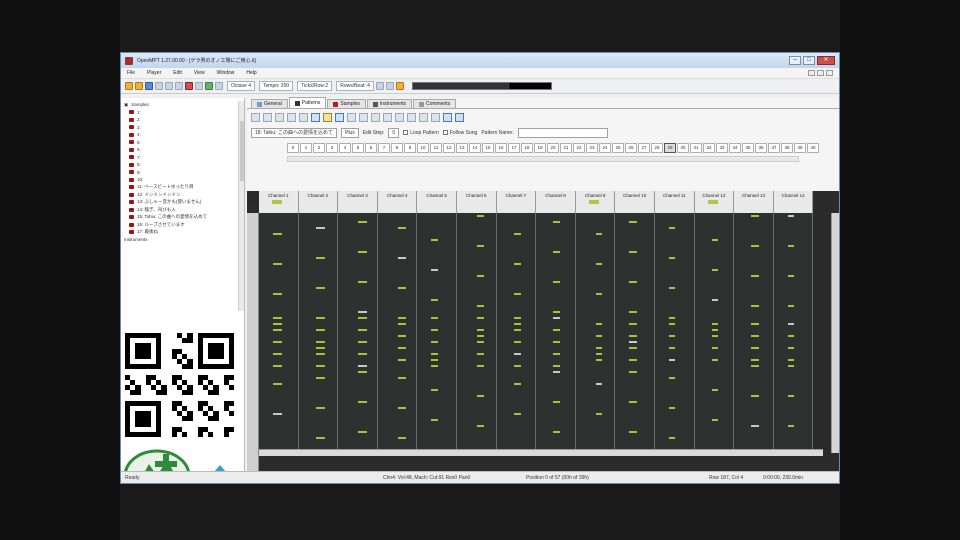 This screenshot has width=960, height=540. Describe the element at coordinates (181, 135) in the screenshot. I see `sample-item: 4:` at that location.